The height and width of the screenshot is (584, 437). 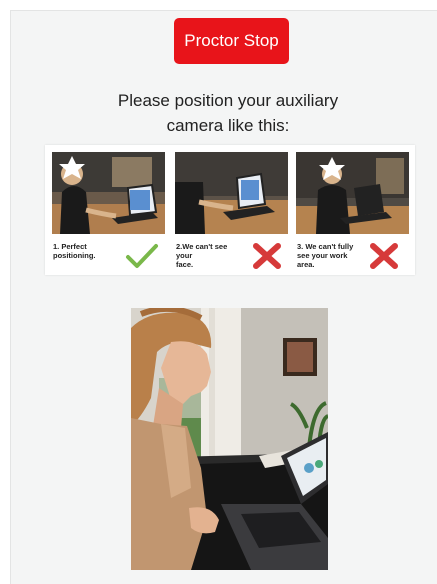 I want to click on example-photo-workarea-hidden, so click(x=352, y=193).